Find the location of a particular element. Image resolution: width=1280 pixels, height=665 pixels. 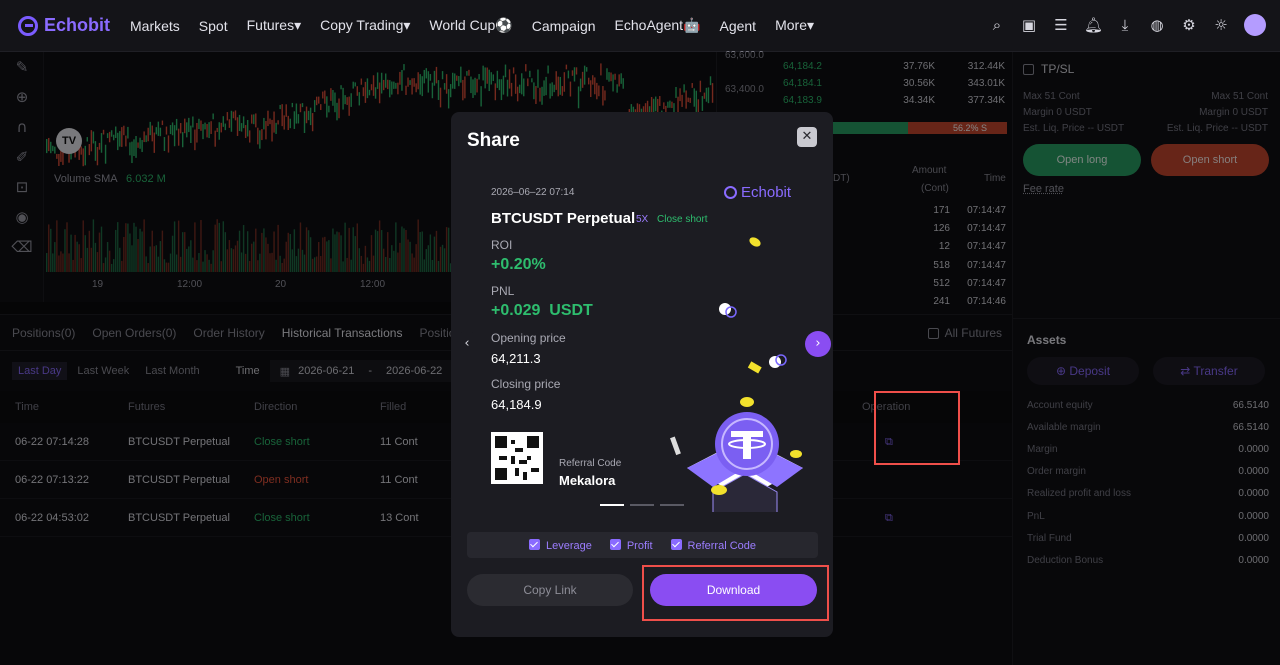

highlight-operation is located at coordinates (917, 428).